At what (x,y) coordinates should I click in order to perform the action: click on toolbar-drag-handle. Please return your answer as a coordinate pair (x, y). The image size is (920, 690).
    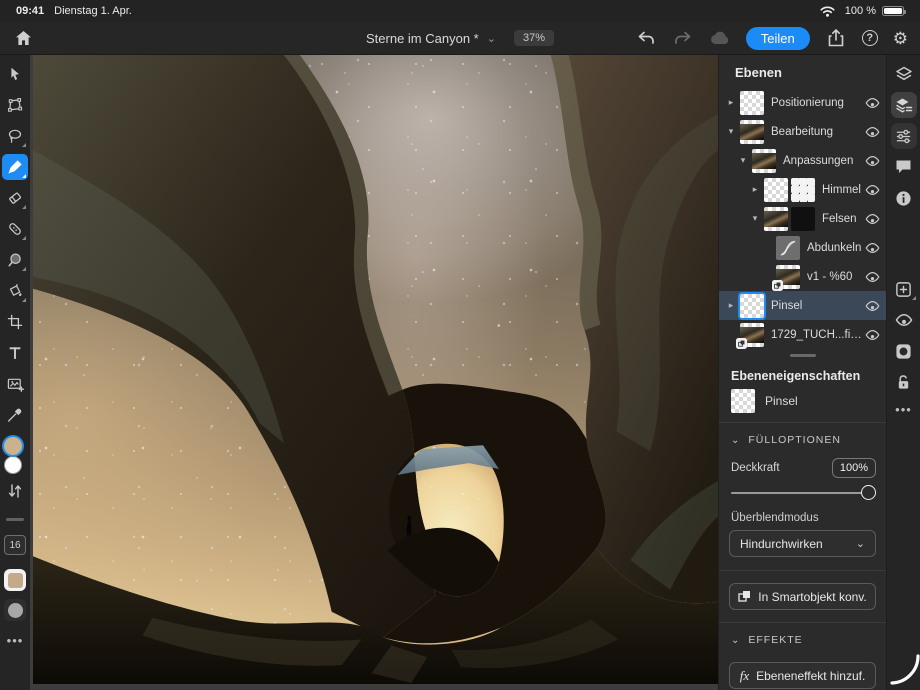
    Looking at the image, I should click on (15, 519).